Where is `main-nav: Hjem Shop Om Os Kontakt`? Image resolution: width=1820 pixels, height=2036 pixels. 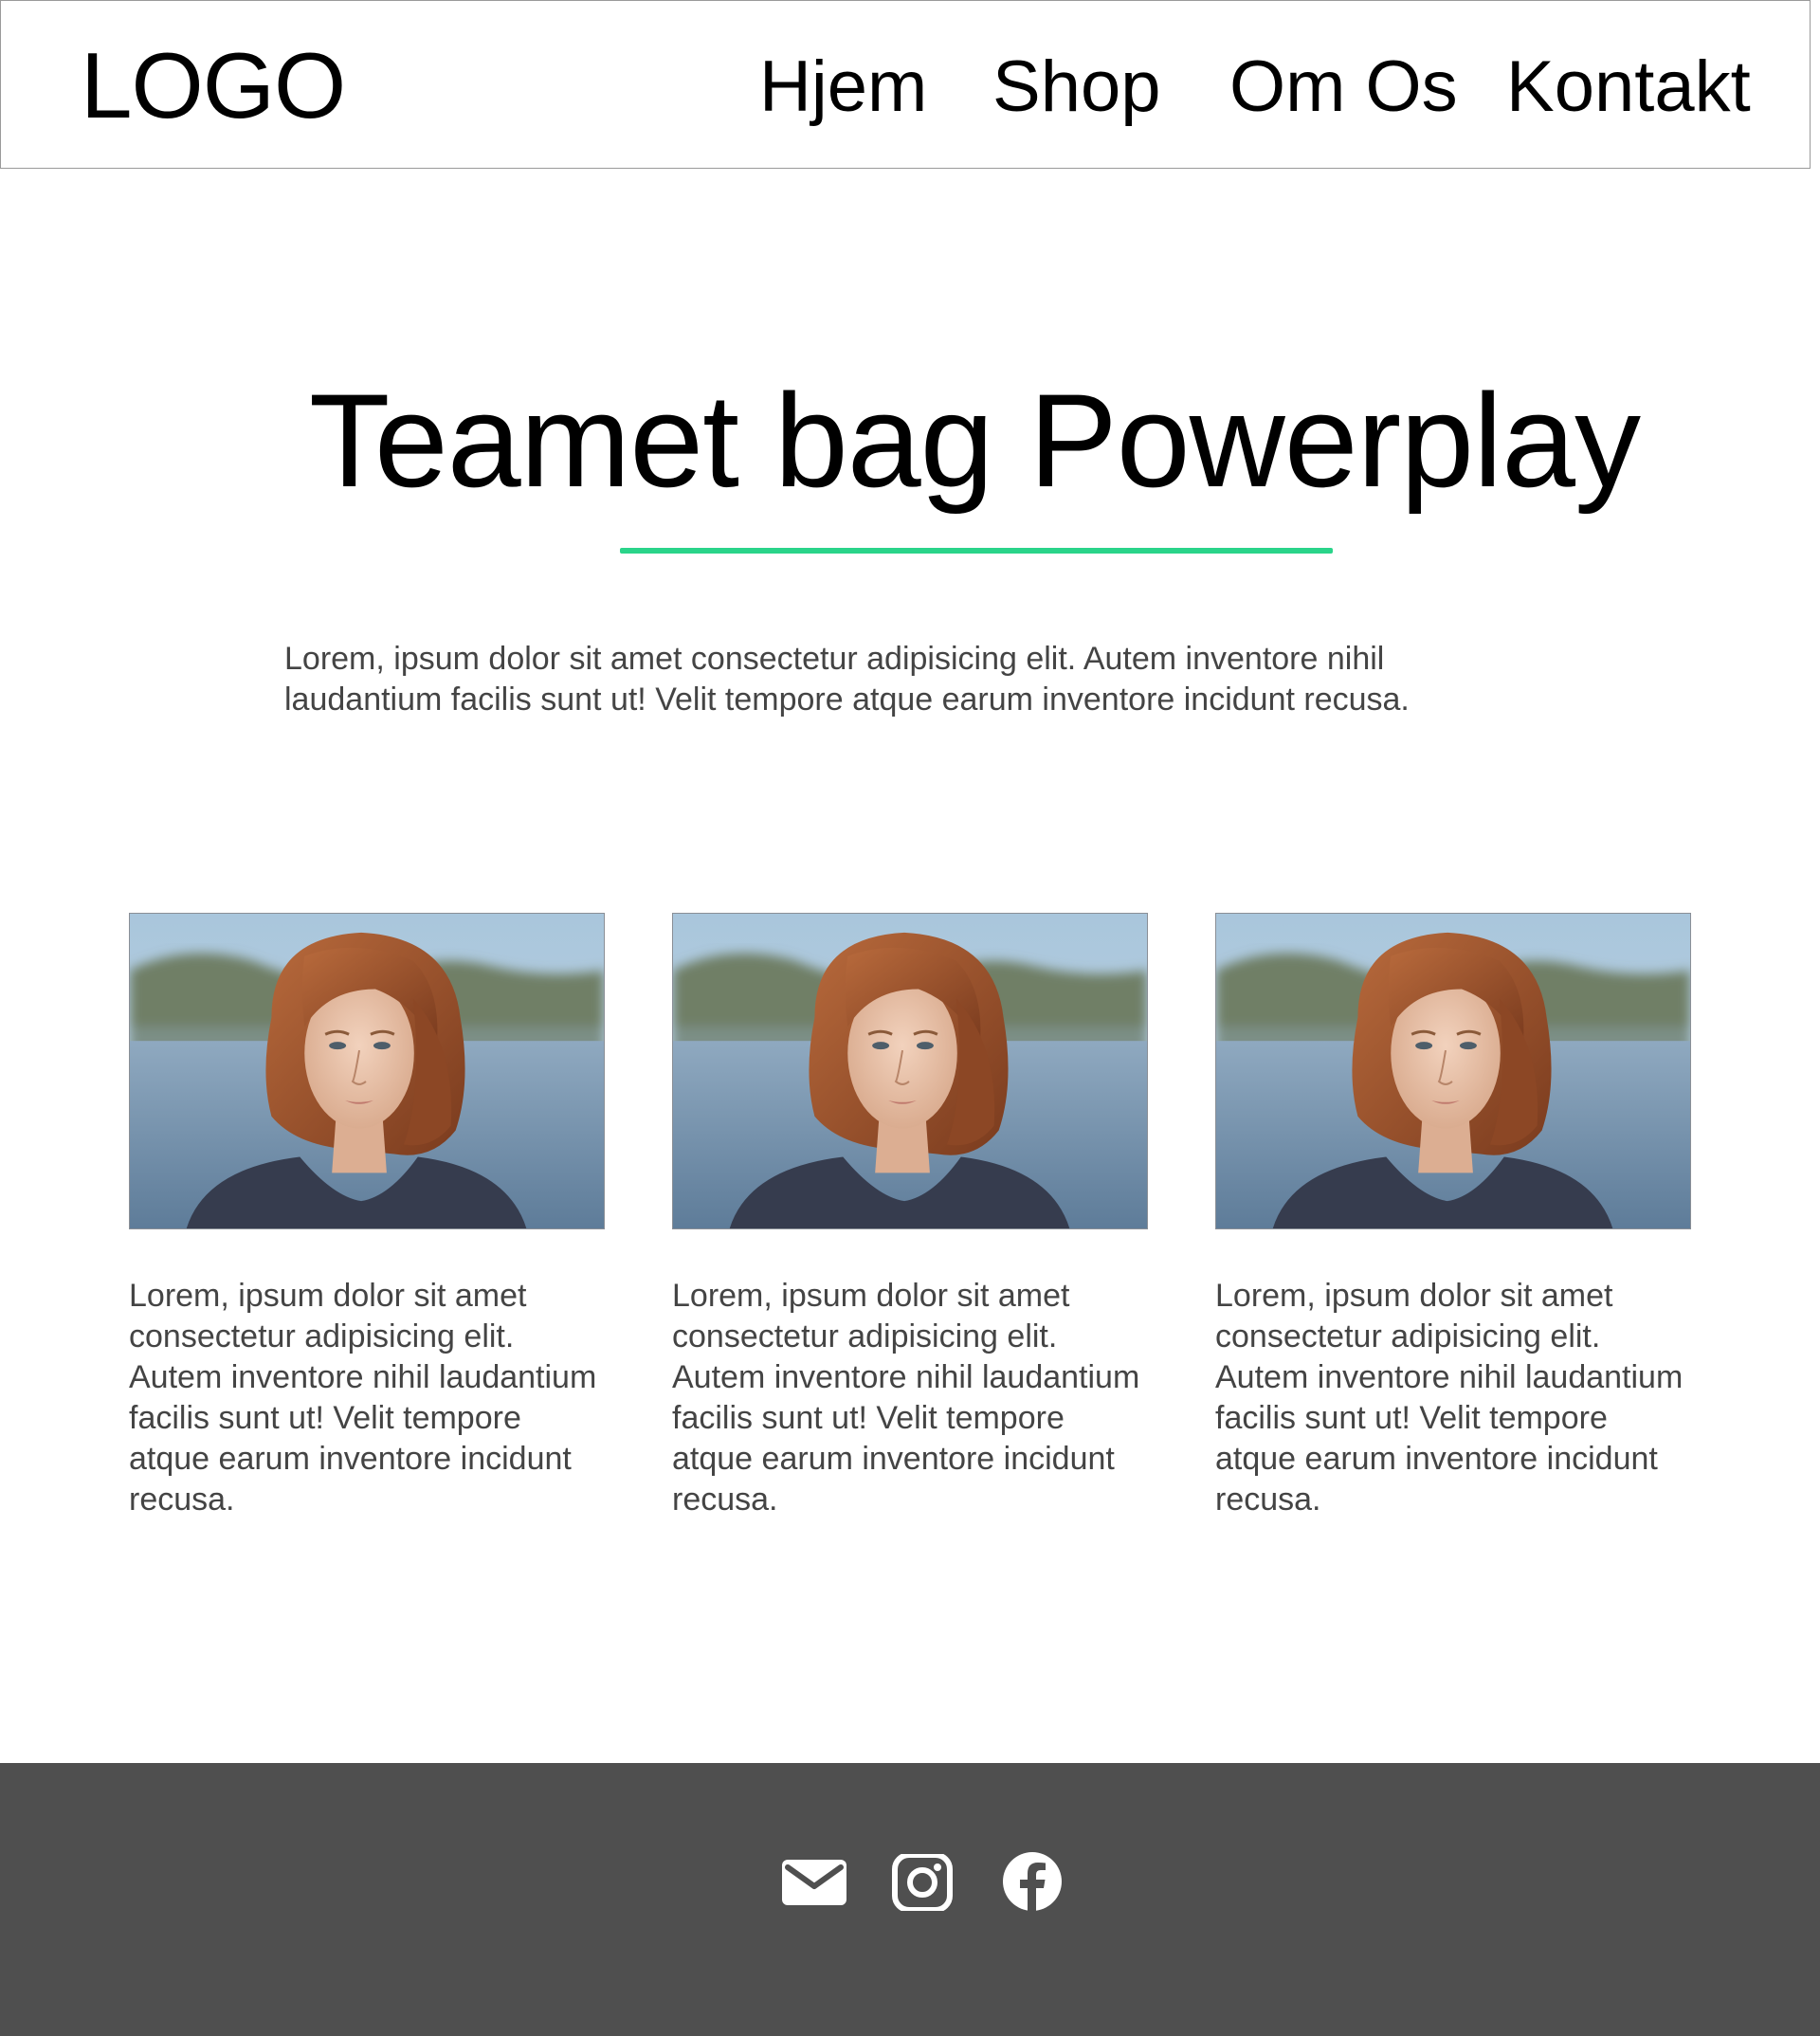
main-nav: Hjem Shop Om Os Kontakt is located at coordinates (905, 87).